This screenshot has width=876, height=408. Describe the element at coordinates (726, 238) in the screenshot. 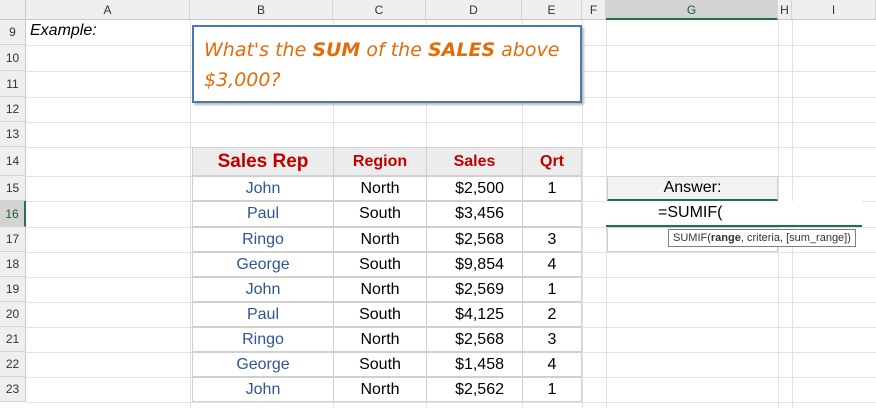

I see `tooltip-arg-range: range` at that location.